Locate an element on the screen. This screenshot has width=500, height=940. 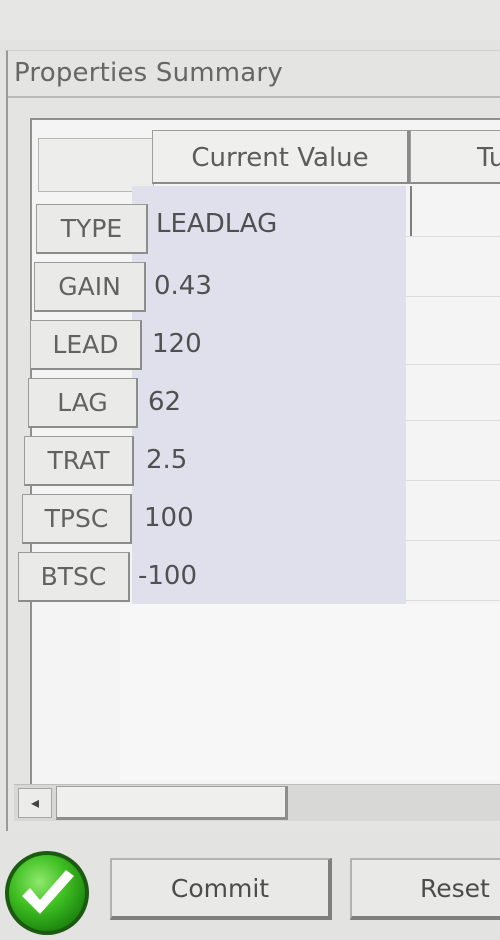
value-cell-type: LEADLAG is located at coordinates (216, 224).